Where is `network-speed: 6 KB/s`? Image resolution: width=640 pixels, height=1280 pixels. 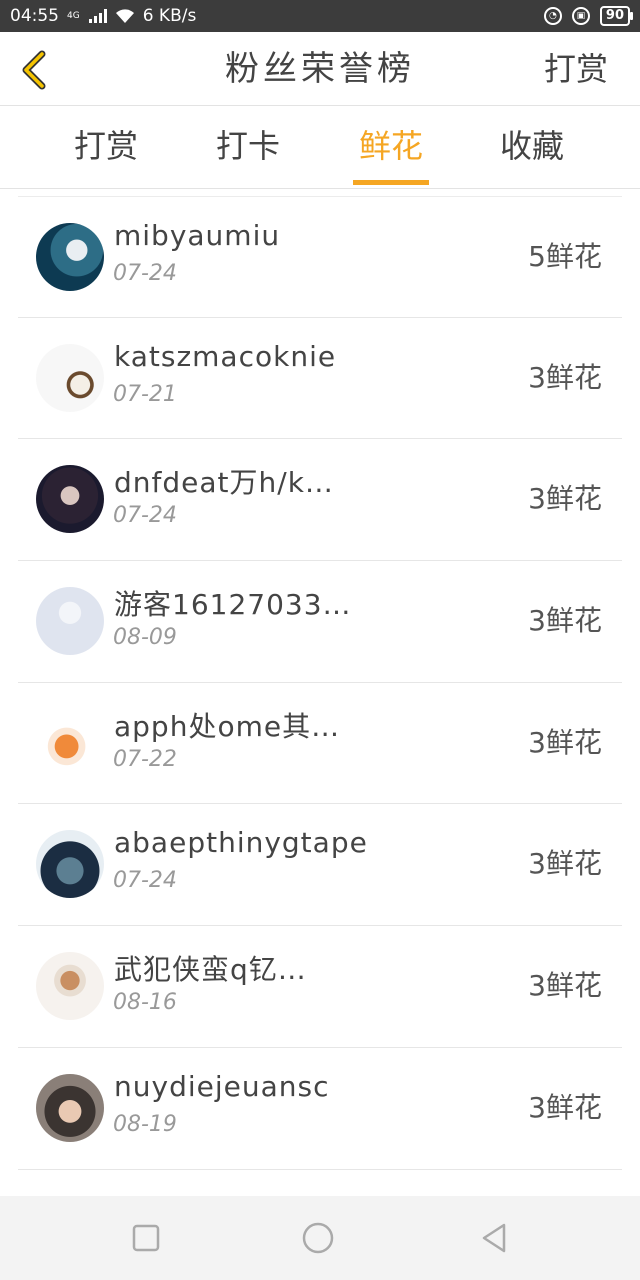 network-speed: 6 KB/s is located at coordinates (169, 16).